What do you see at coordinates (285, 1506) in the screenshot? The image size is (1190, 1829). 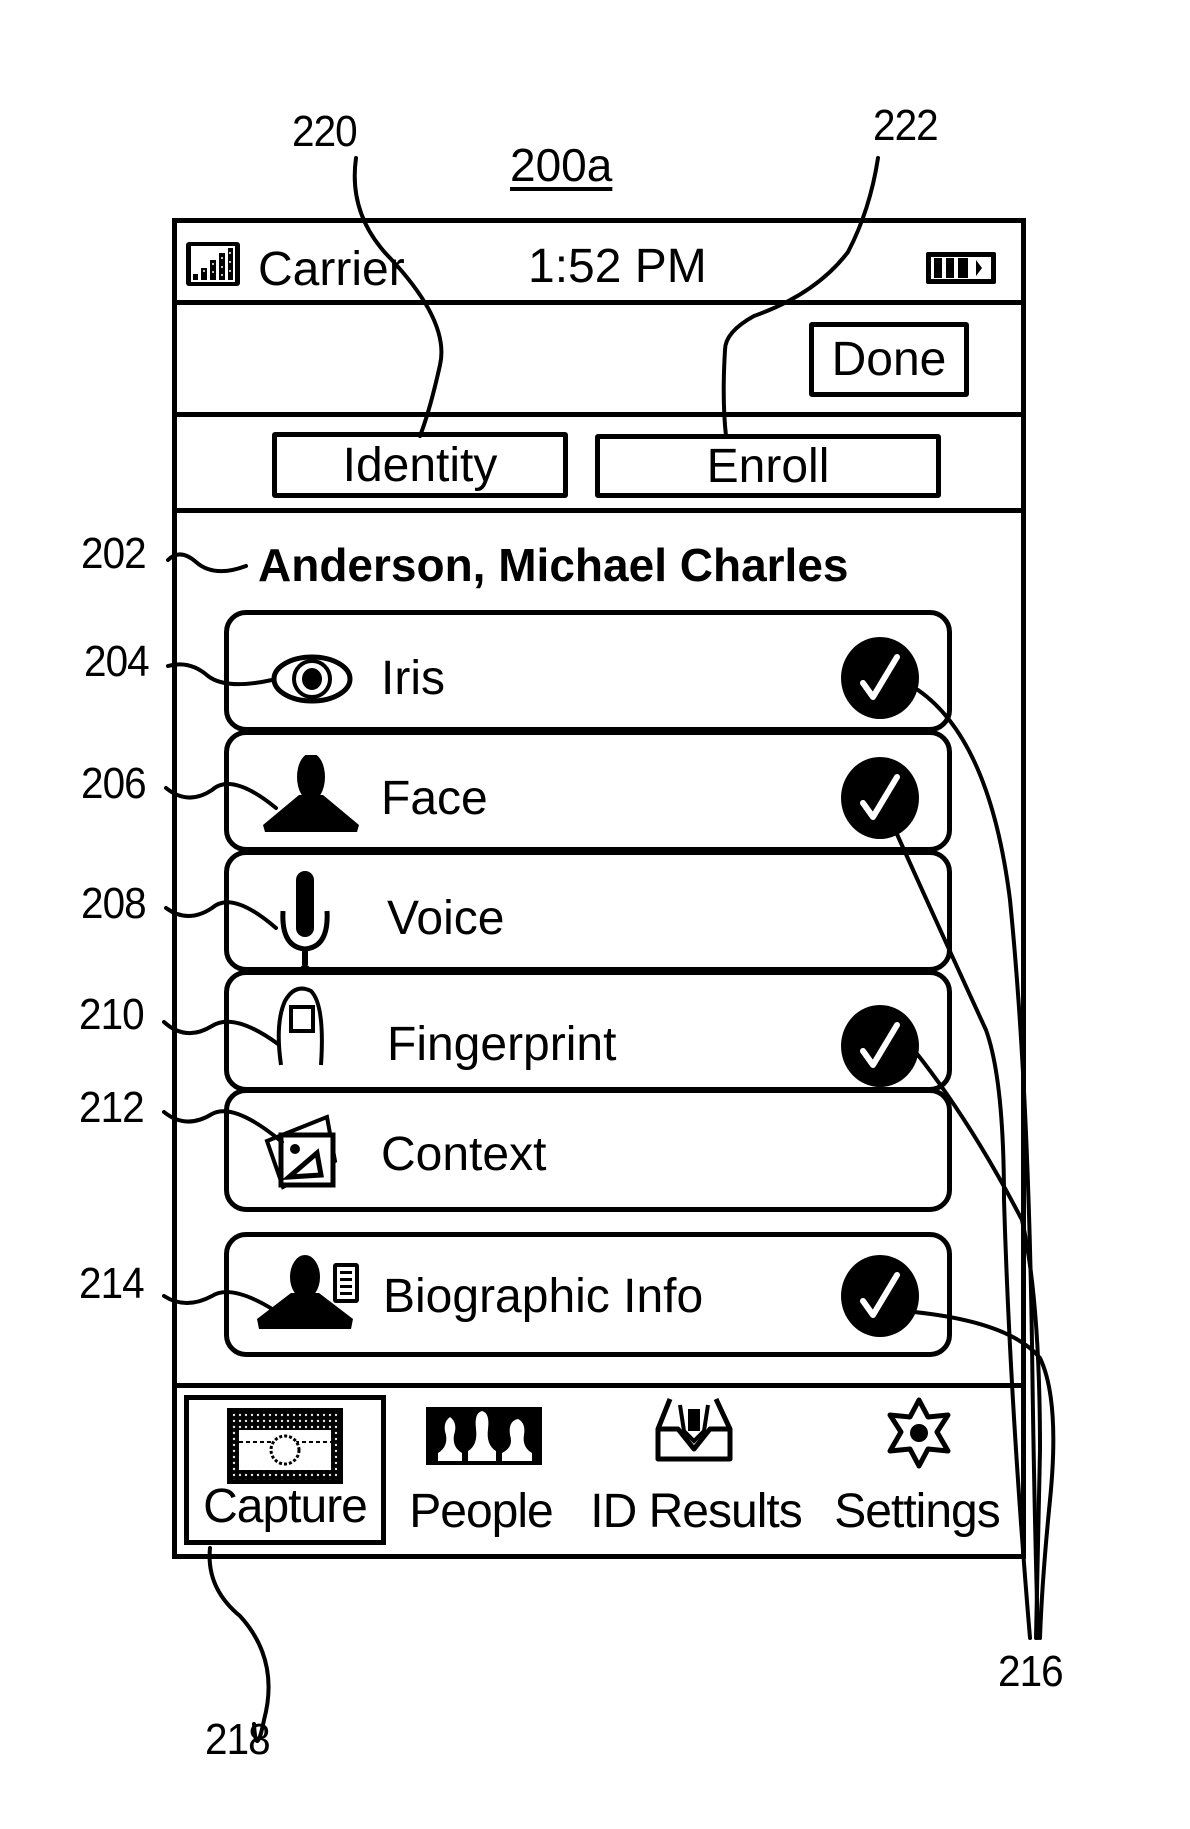 I see `tab-capture-label: Capture` at bounding box center [285, 1506].